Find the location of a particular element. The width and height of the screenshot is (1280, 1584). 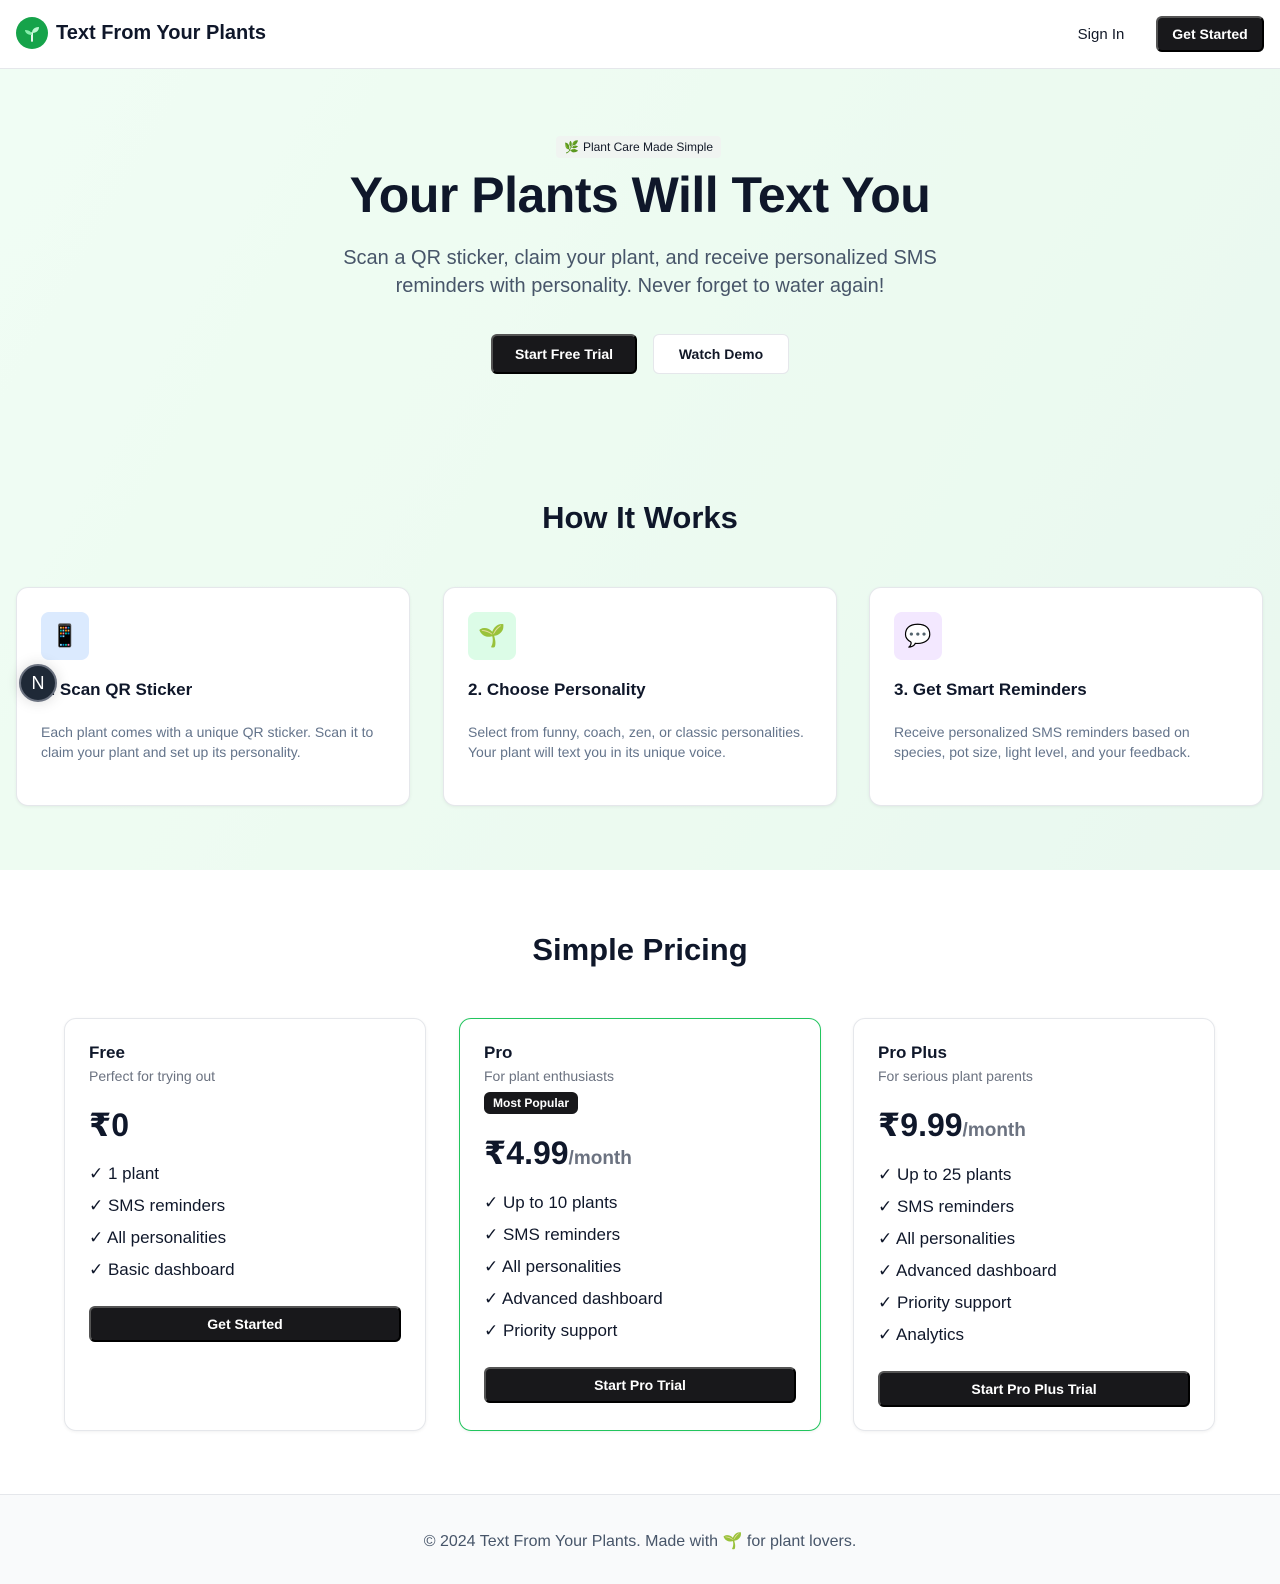

footer-copyright: © 2024 Text From Your Plants. Made with is located at coordinates (571, 1541).